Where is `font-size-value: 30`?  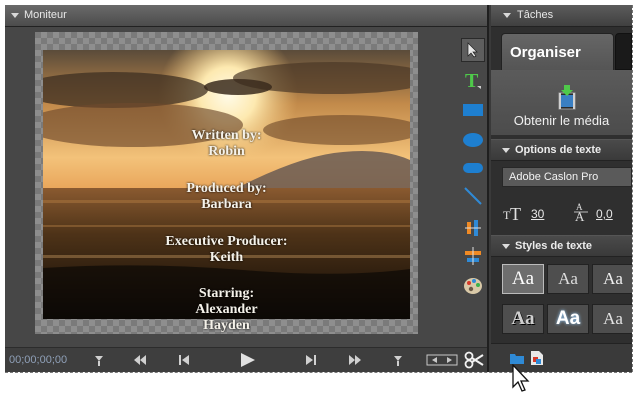 font-size-value: 30 is located at coordinates (537, 214).